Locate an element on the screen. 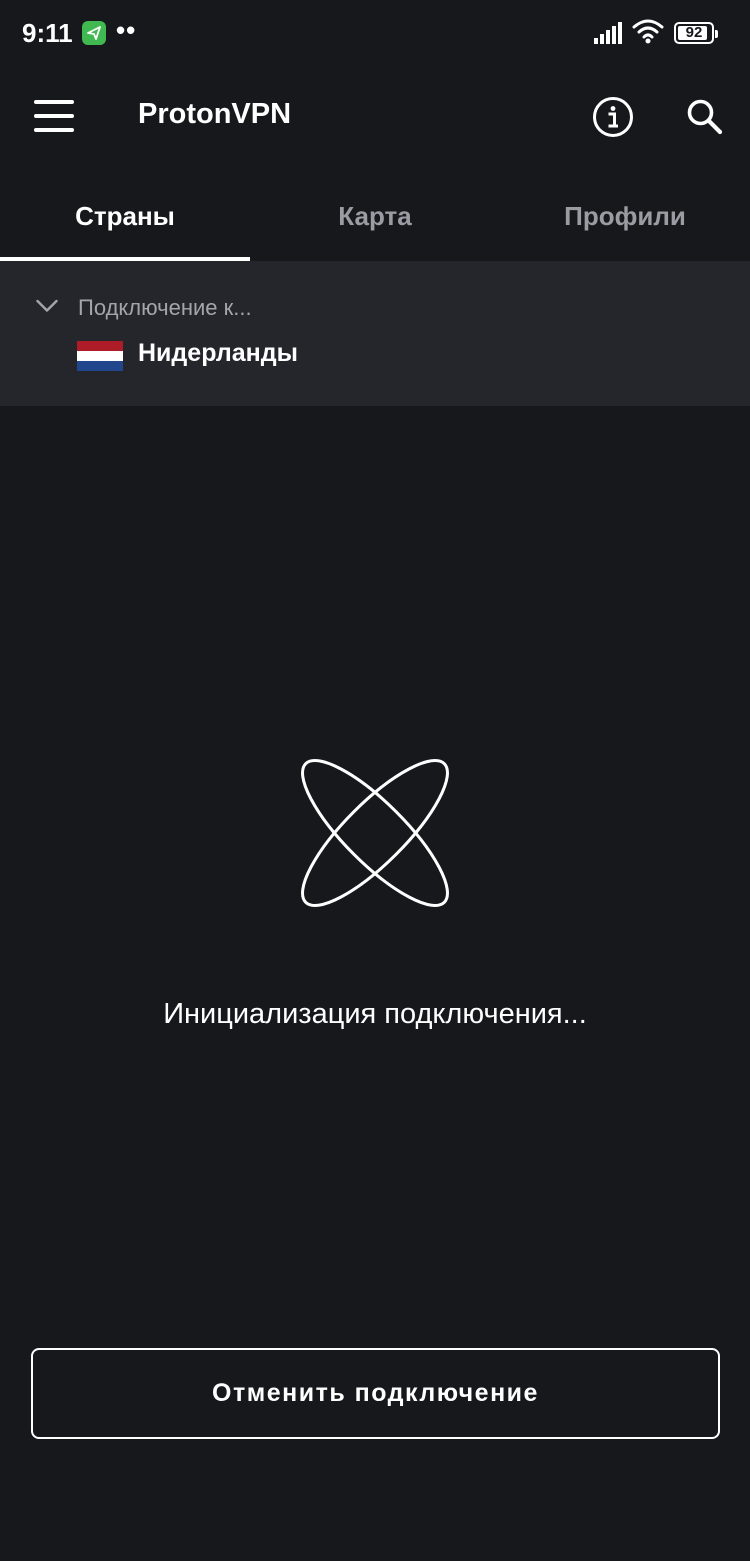 Image resolution: width=750 pixels, height=1561 pixels. atom-loader-icon is located at coordinates (375, 835).